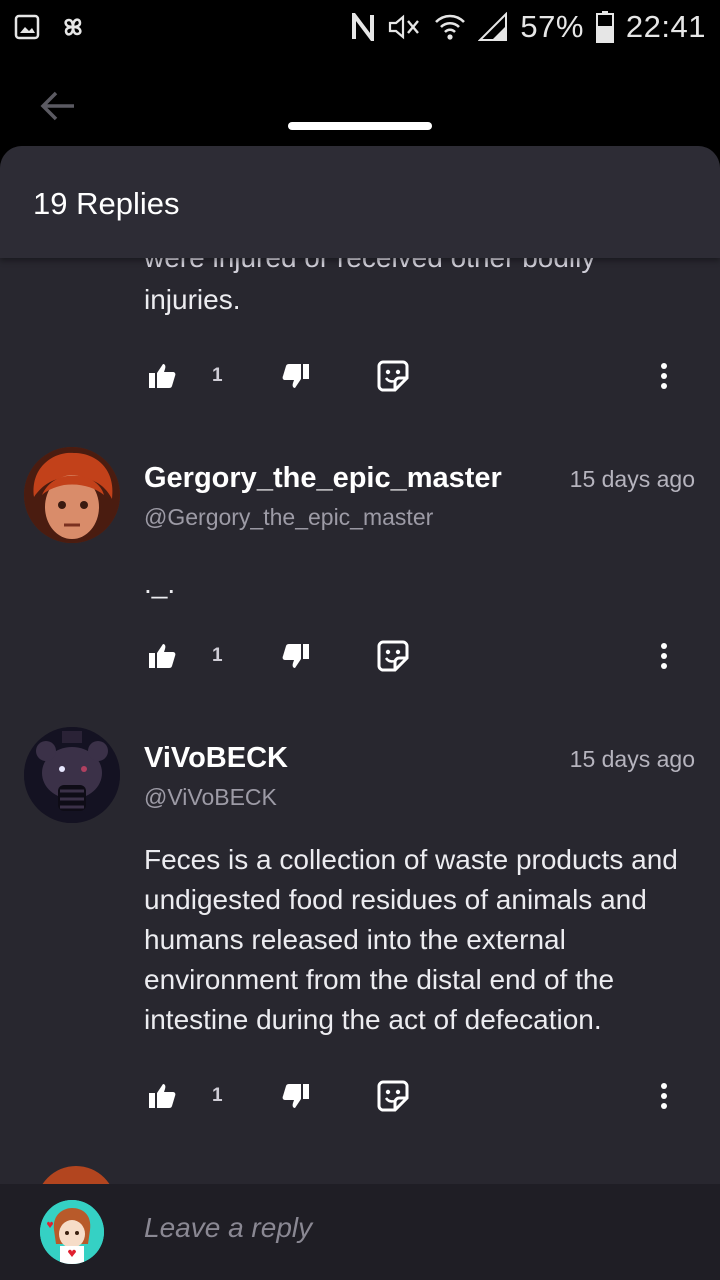 The image size is (720, 1280). What do you see at coordinates (360, 1232) in the screenshot?
I see `reply-bar: Leave a reply` at bounding box center [360, 1232].